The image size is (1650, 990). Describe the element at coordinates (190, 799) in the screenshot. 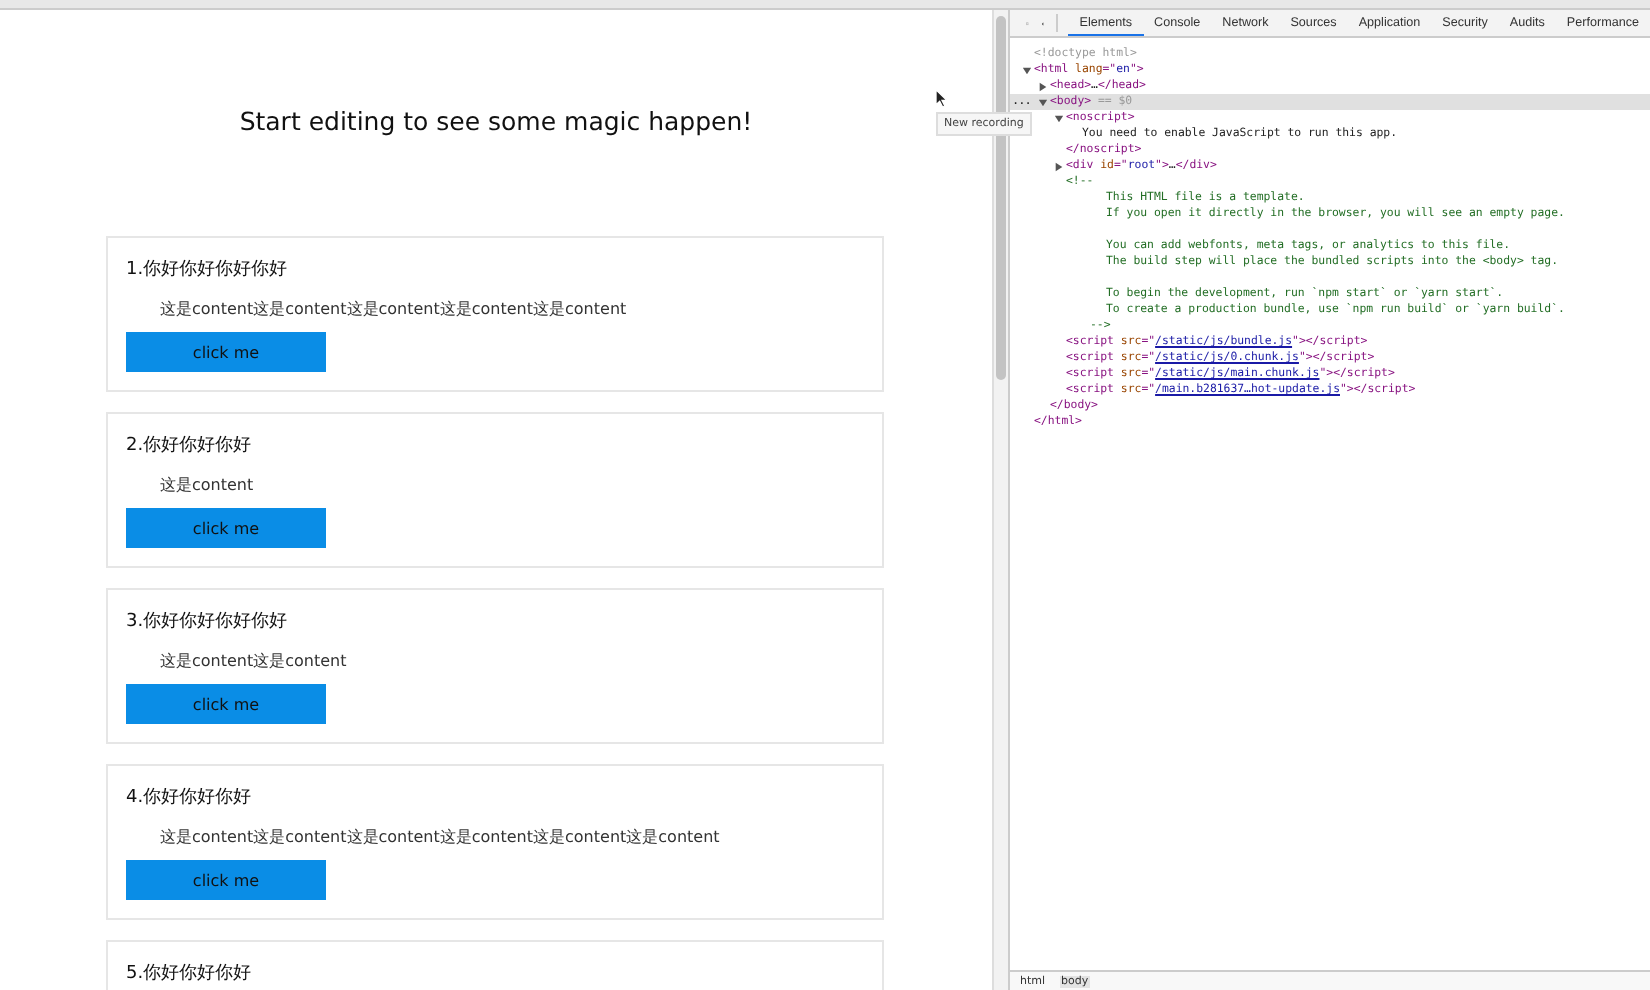

I see `card-title: 4.你好你好你好` at that location.